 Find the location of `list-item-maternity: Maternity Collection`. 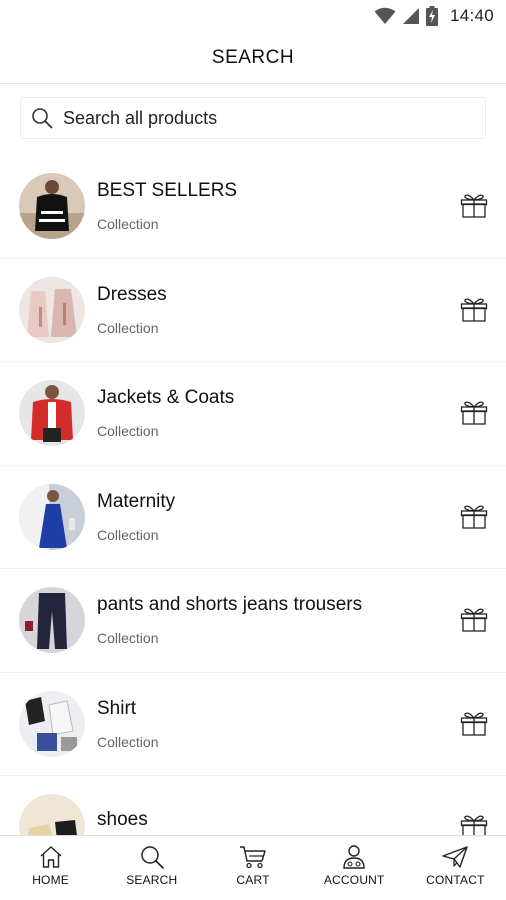

list-item-maternity: Maternity Collection is located at coordinates (253, 517).